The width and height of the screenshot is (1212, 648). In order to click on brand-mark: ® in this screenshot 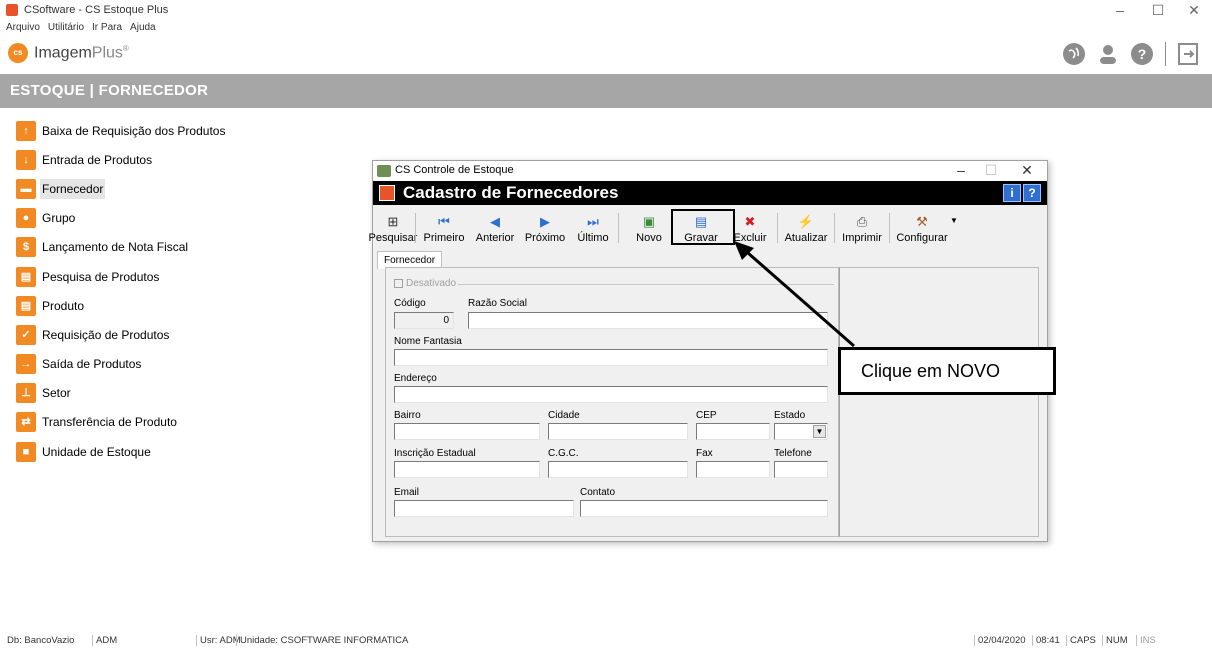, I will do `click(125, 48)`.